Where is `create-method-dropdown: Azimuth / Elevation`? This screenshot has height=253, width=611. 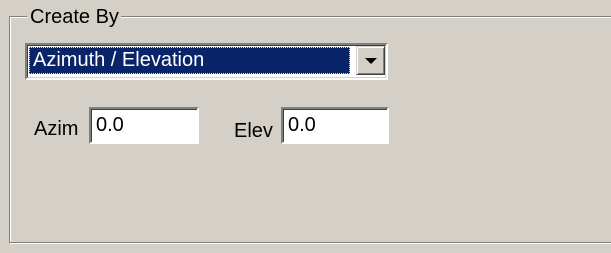
create-method-dropdown: Azimuth / Elevation is located at coordinates (206, 61).